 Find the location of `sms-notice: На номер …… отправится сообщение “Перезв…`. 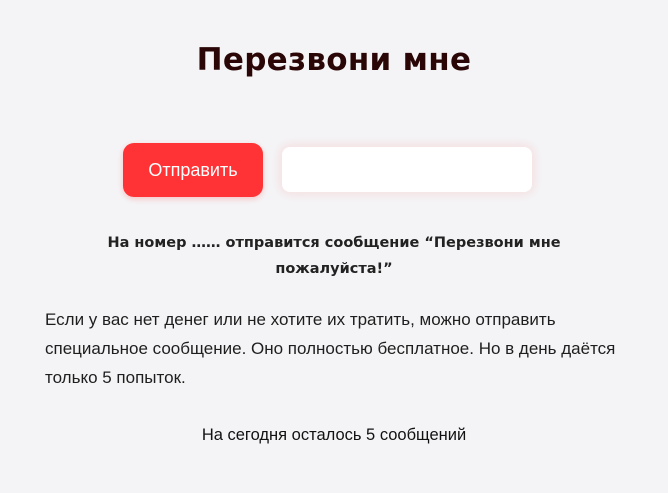

sms-notice: На номер …… отправится сообщение “Перезв… is located at coordinates (334, 256).